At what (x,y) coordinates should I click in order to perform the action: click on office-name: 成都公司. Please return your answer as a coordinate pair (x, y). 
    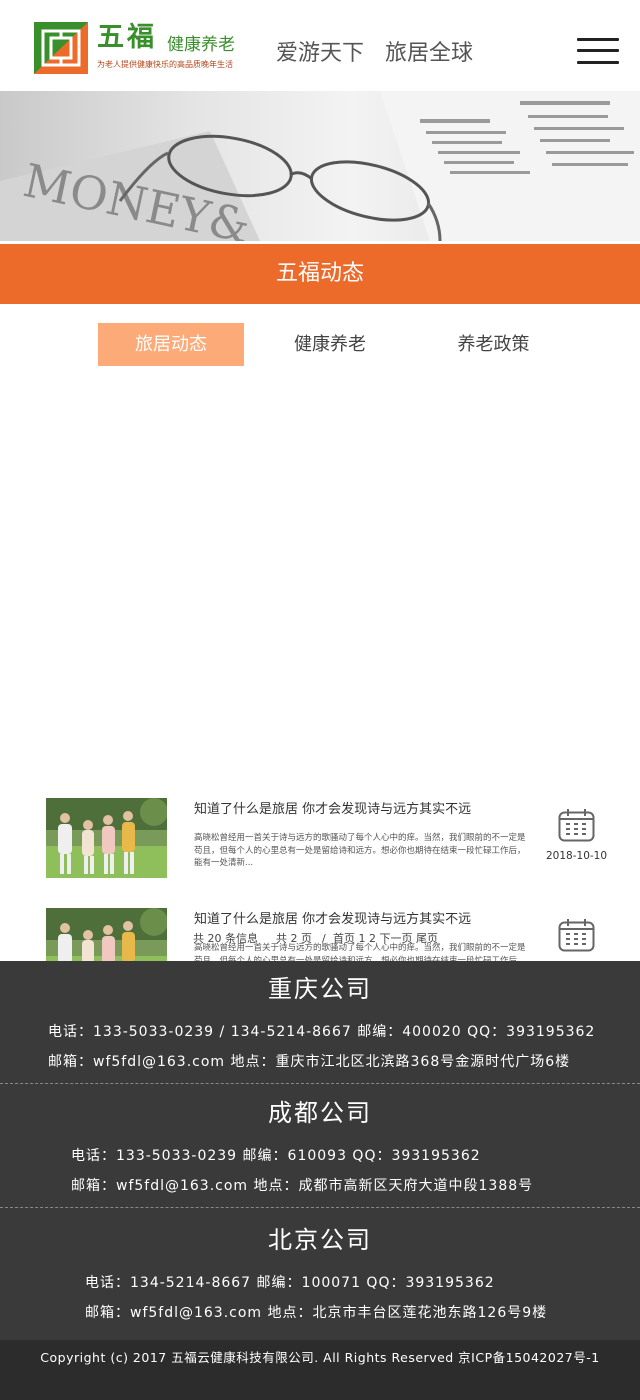
    Looking at the image, I should click on (320, 1113).